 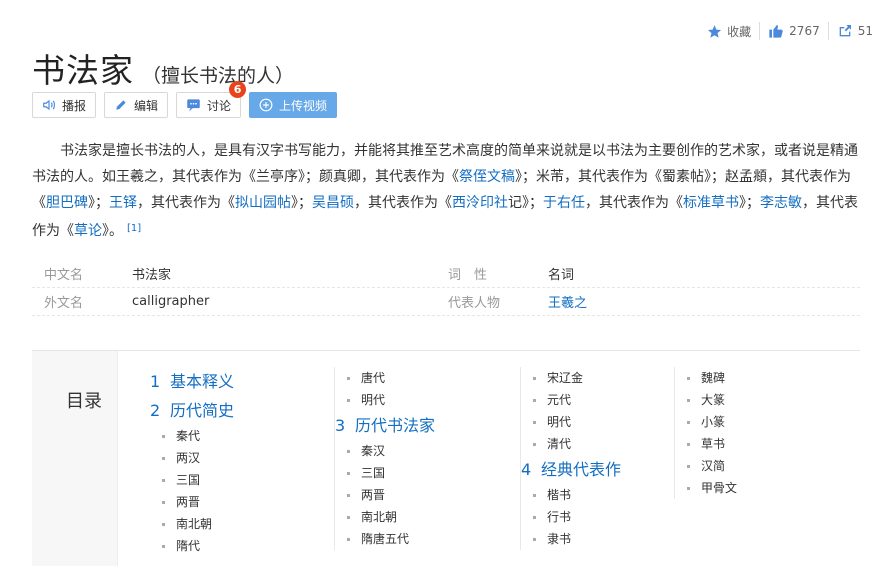 I want to click on catalog-subitem-link: 大篆, so click(x=706, y=400).